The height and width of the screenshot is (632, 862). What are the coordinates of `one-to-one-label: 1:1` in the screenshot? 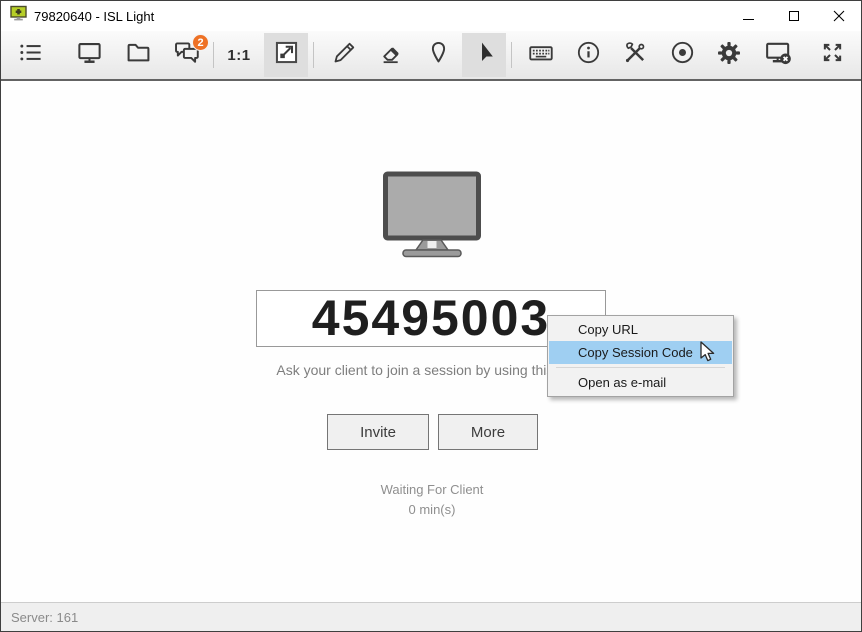 It's located at (239, 55).